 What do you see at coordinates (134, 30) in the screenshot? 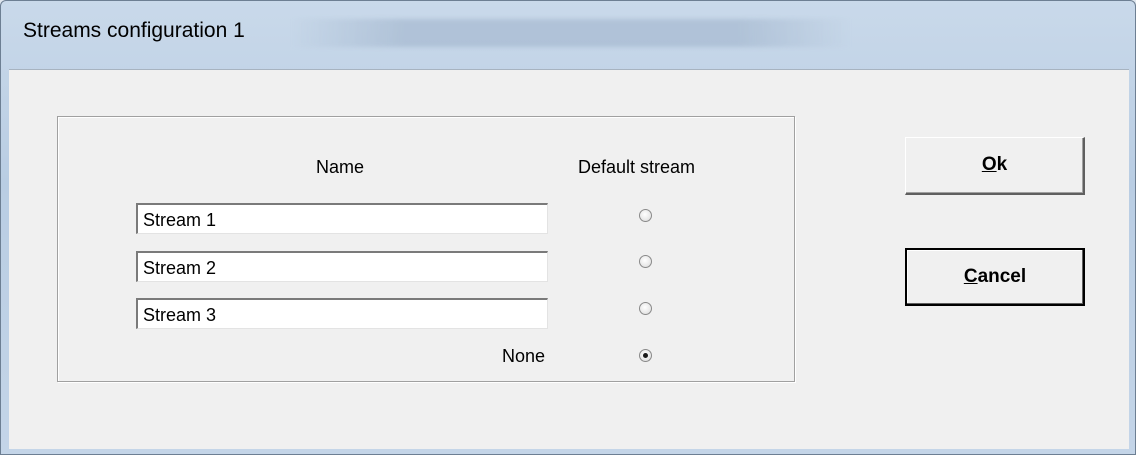
I see `window-title: Streams configuration 1` at bounding box center [134, 30].